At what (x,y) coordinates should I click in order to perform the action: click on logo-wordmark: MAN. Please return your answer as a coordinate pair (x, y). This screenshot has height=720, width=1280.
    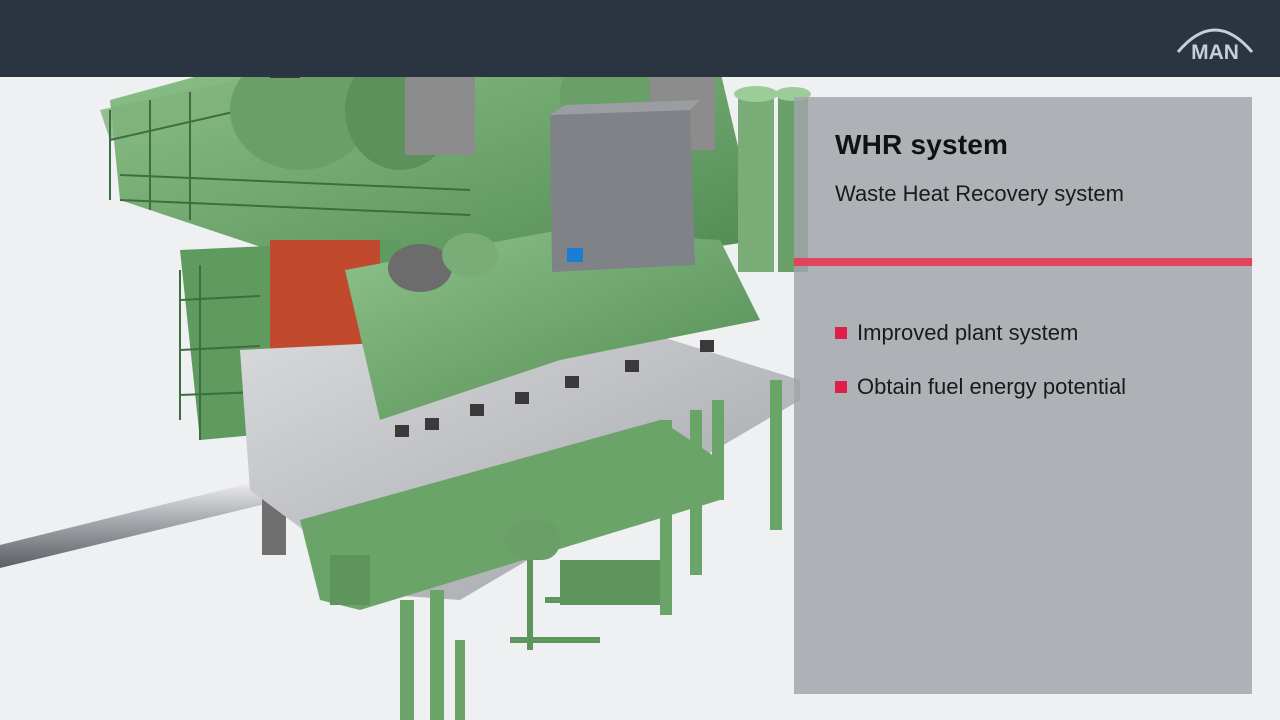
    Looking at the image, I should click on (1215, 52).